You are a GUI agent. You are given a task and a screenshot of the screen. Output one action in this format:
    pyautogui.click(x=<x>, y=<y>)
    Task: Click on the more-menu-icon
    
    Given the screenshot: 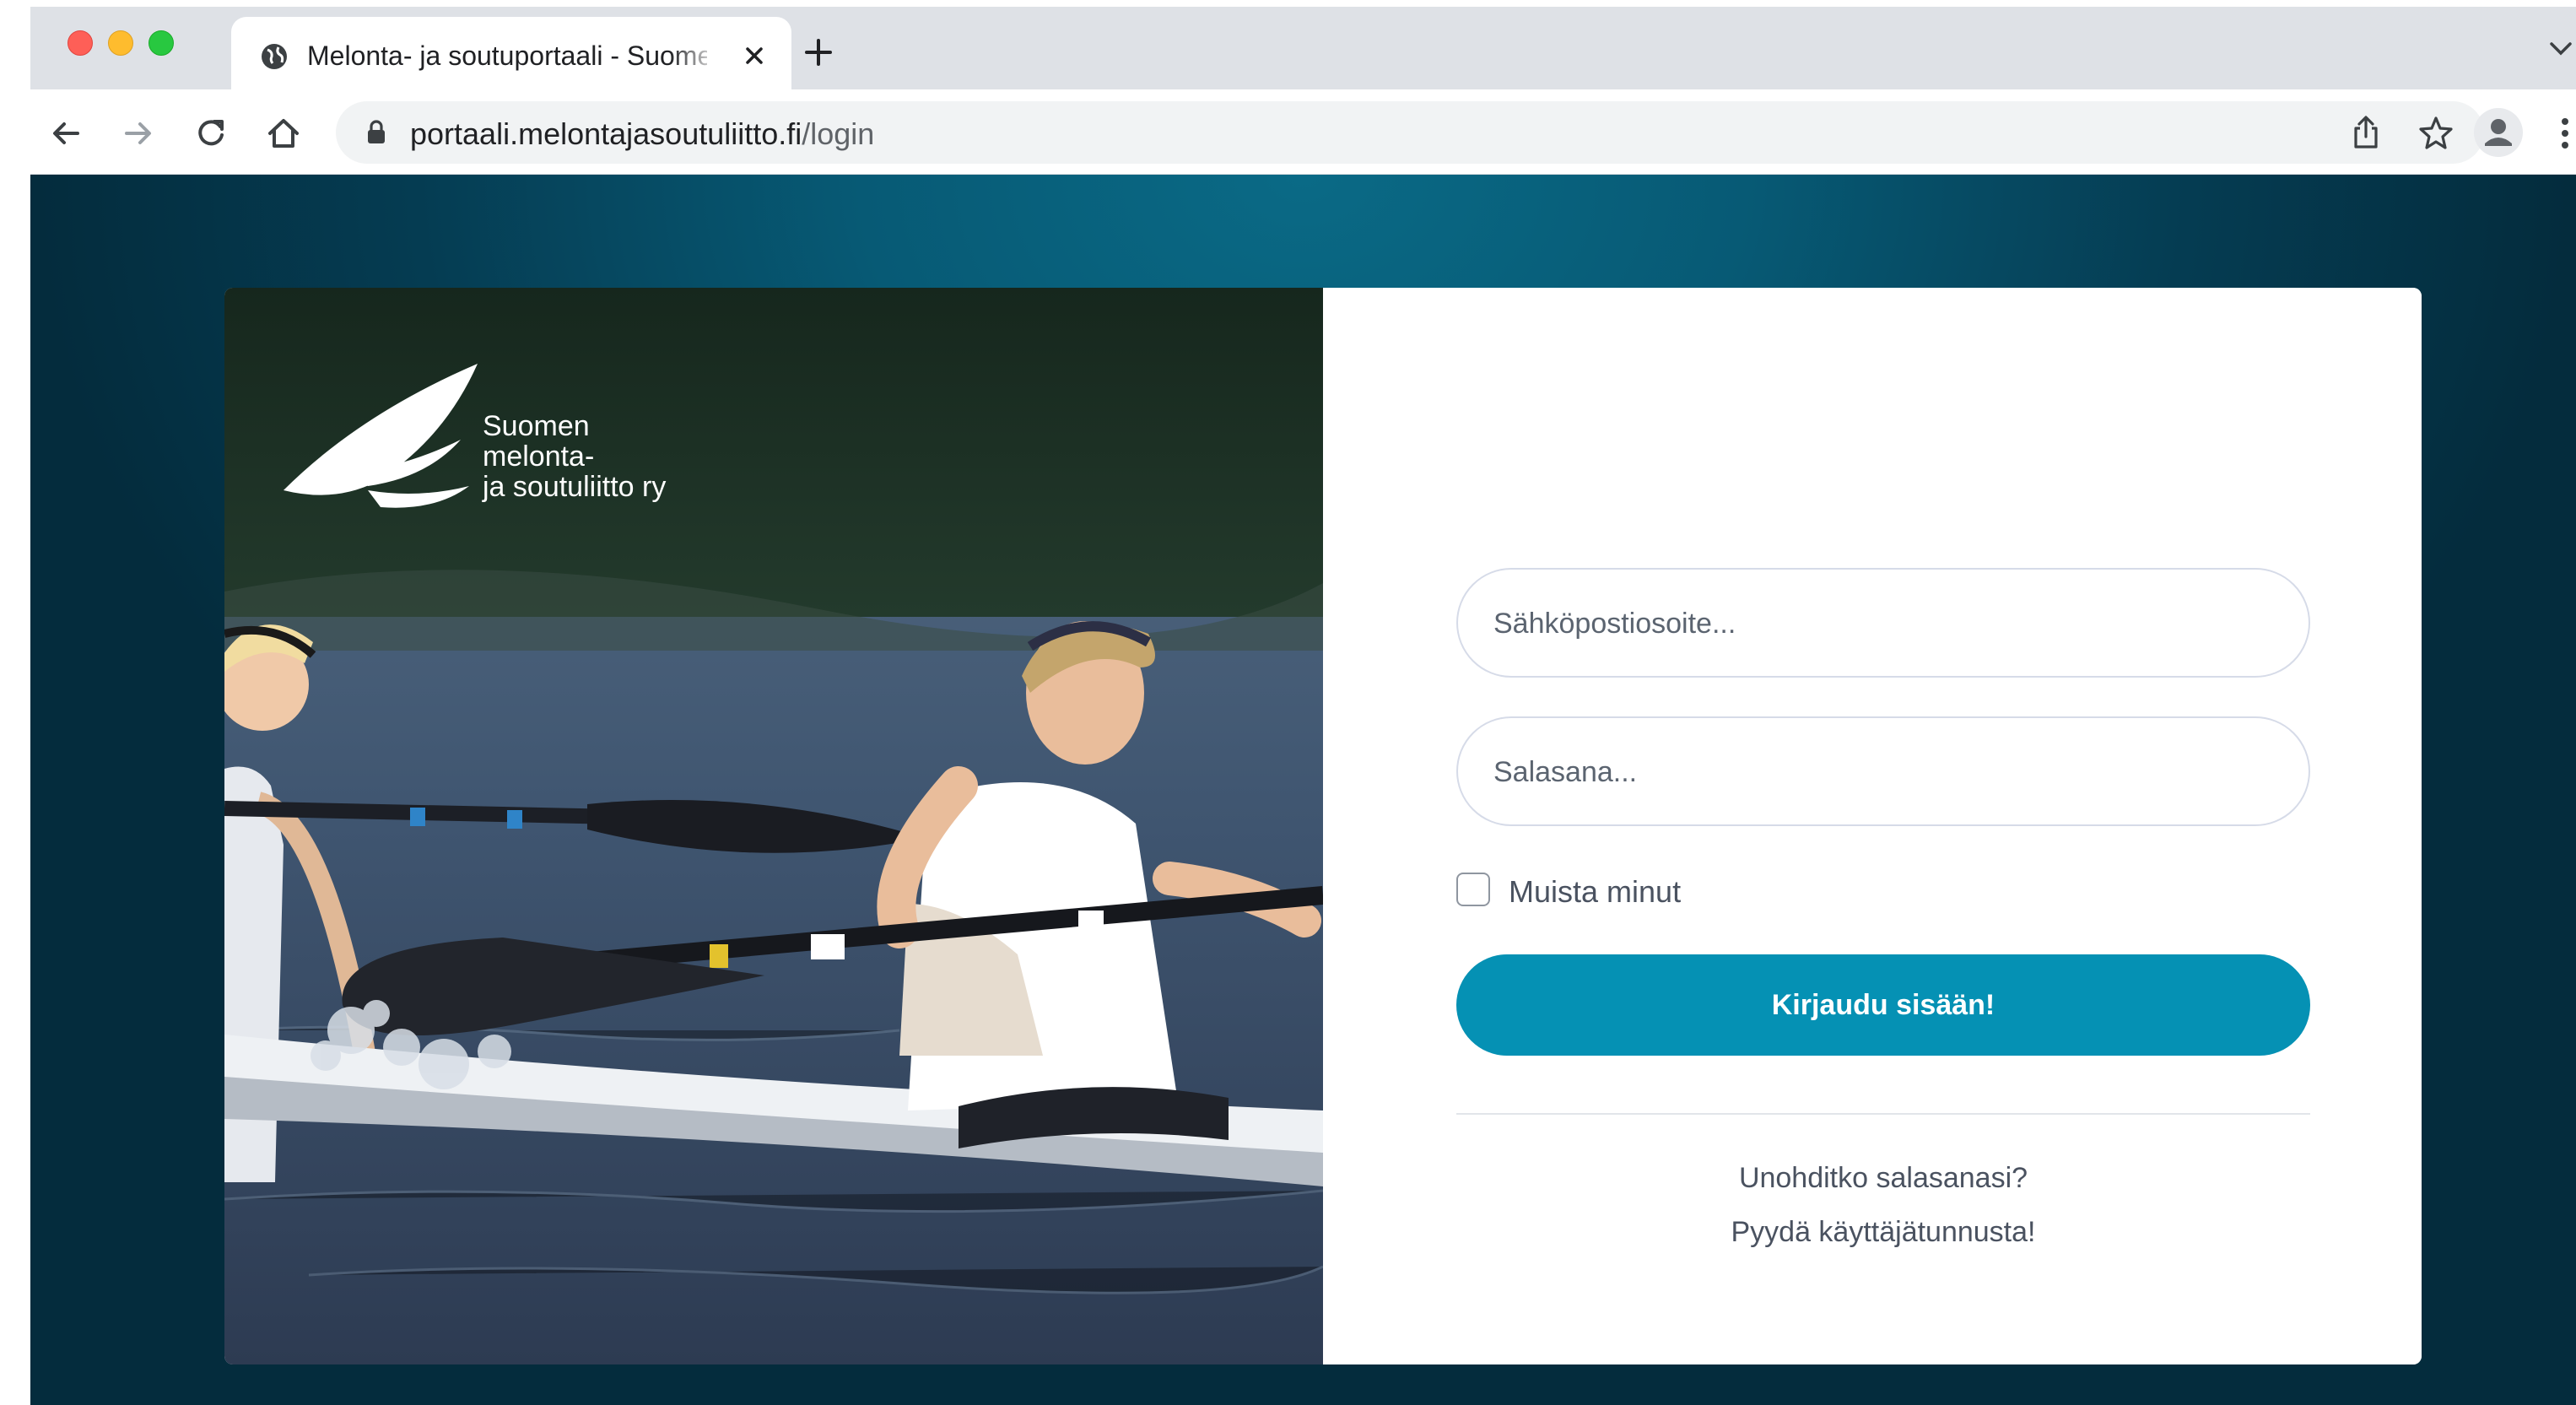 What is the action you would take?
    pyautogui.click(x=2565, y=133)
    